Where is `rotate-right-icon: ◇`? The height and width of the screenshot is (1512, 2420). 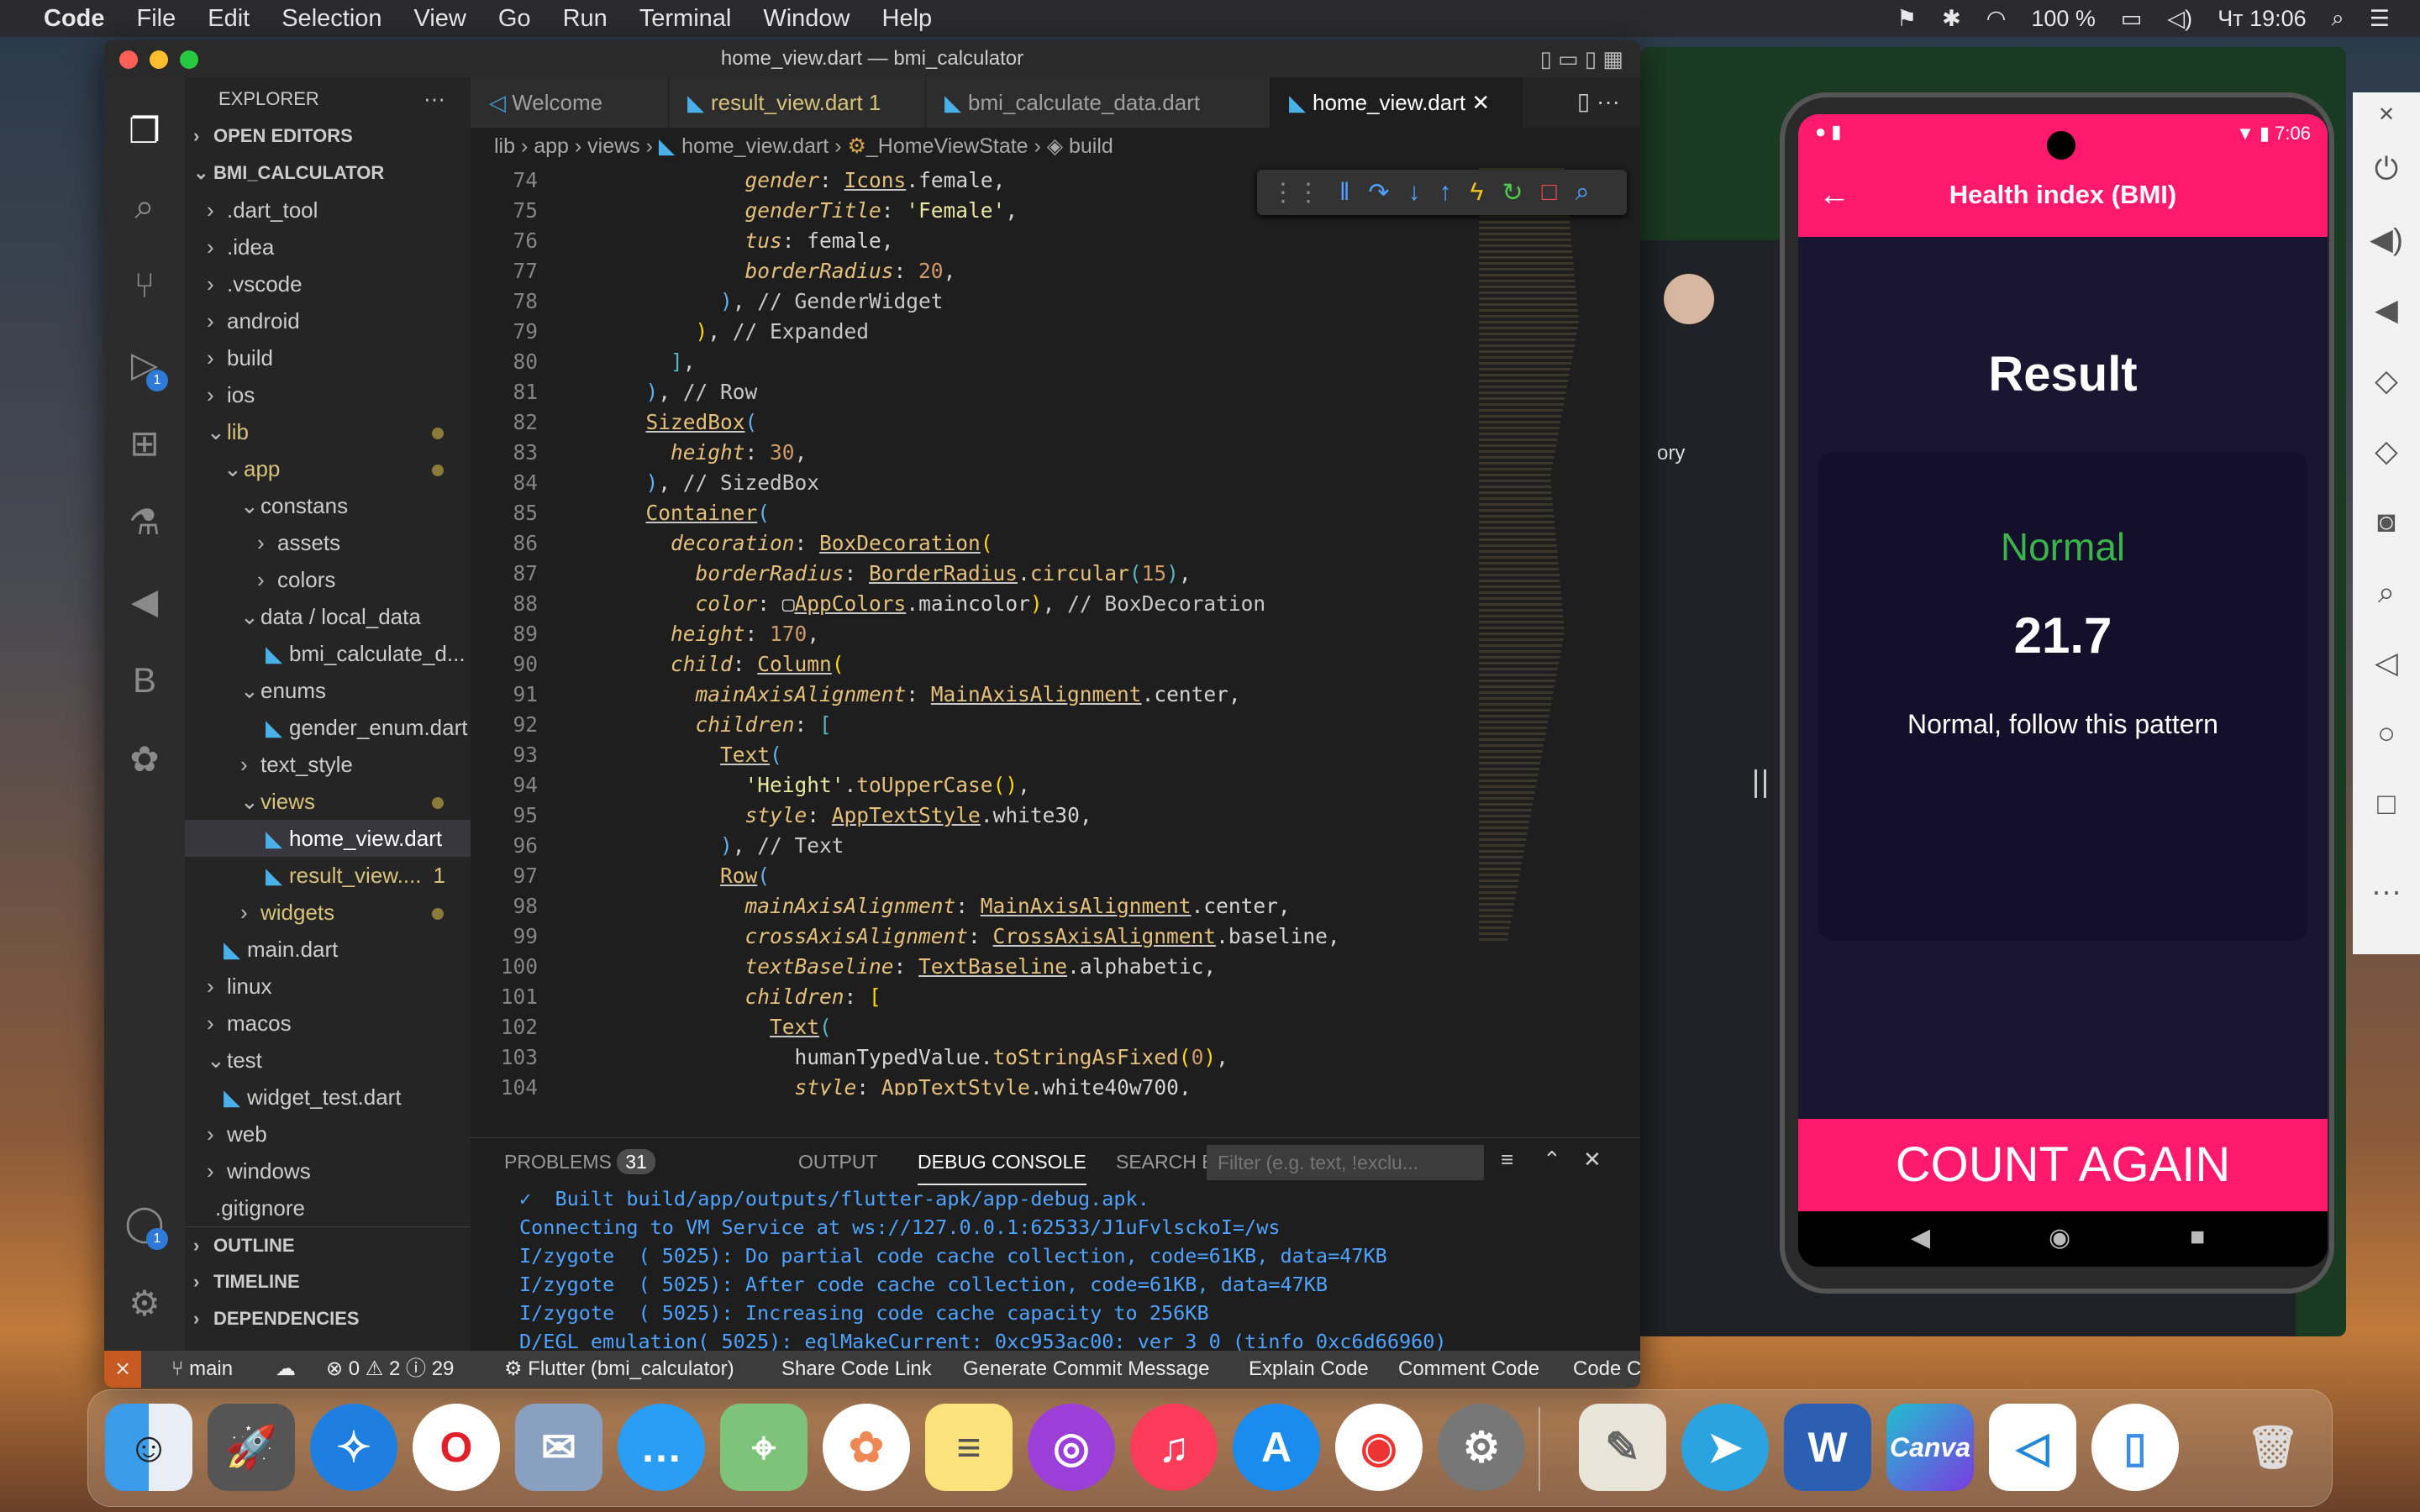
rotate-right-icon: ◇ is located at coordinates (2387, 451).